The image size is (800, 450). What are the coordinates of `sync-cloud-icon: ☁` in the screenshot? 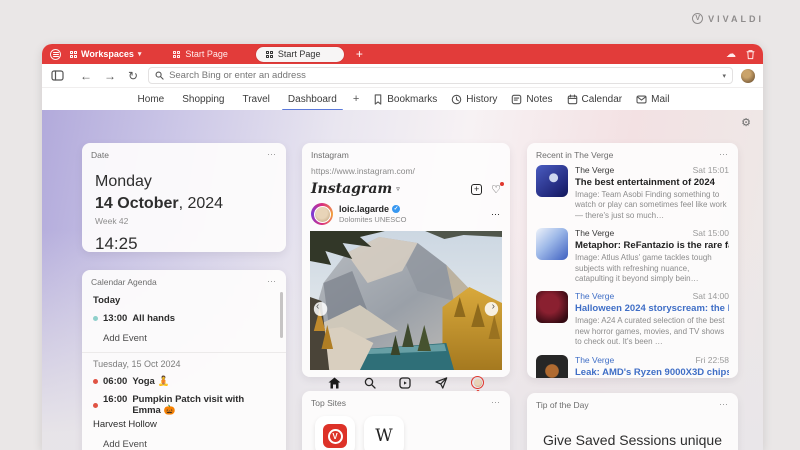 It's located at (731, 54).